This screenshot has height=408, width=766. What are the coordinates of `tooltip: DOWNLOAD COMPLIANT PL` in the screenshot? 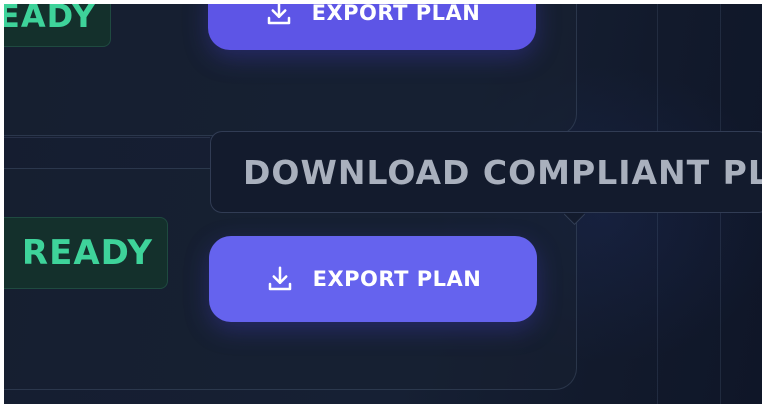 It's located at (486, 172).